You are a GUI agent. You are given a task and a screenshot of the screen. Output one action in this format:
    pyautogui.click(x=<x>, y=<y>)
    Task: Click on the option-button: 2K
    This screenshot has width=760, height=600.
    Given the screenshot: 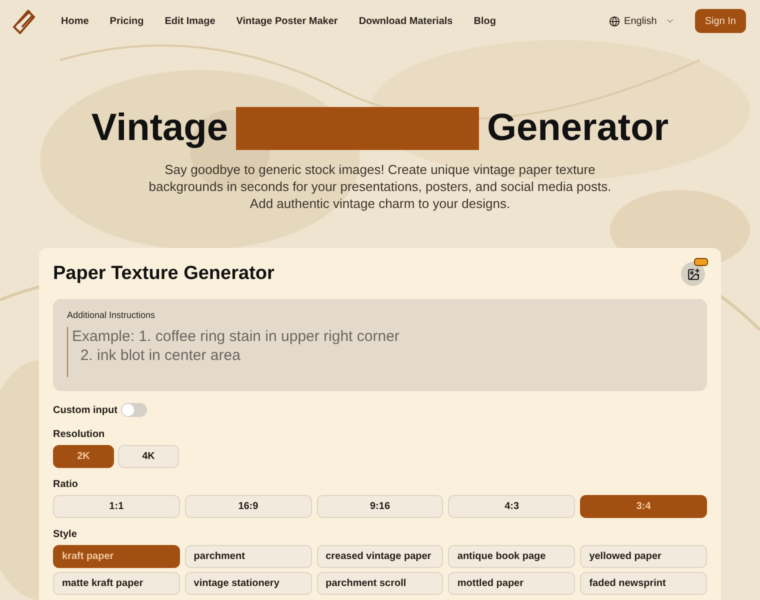 What is the action you would take?
    pyautogui.click(x=83, y=456)
    